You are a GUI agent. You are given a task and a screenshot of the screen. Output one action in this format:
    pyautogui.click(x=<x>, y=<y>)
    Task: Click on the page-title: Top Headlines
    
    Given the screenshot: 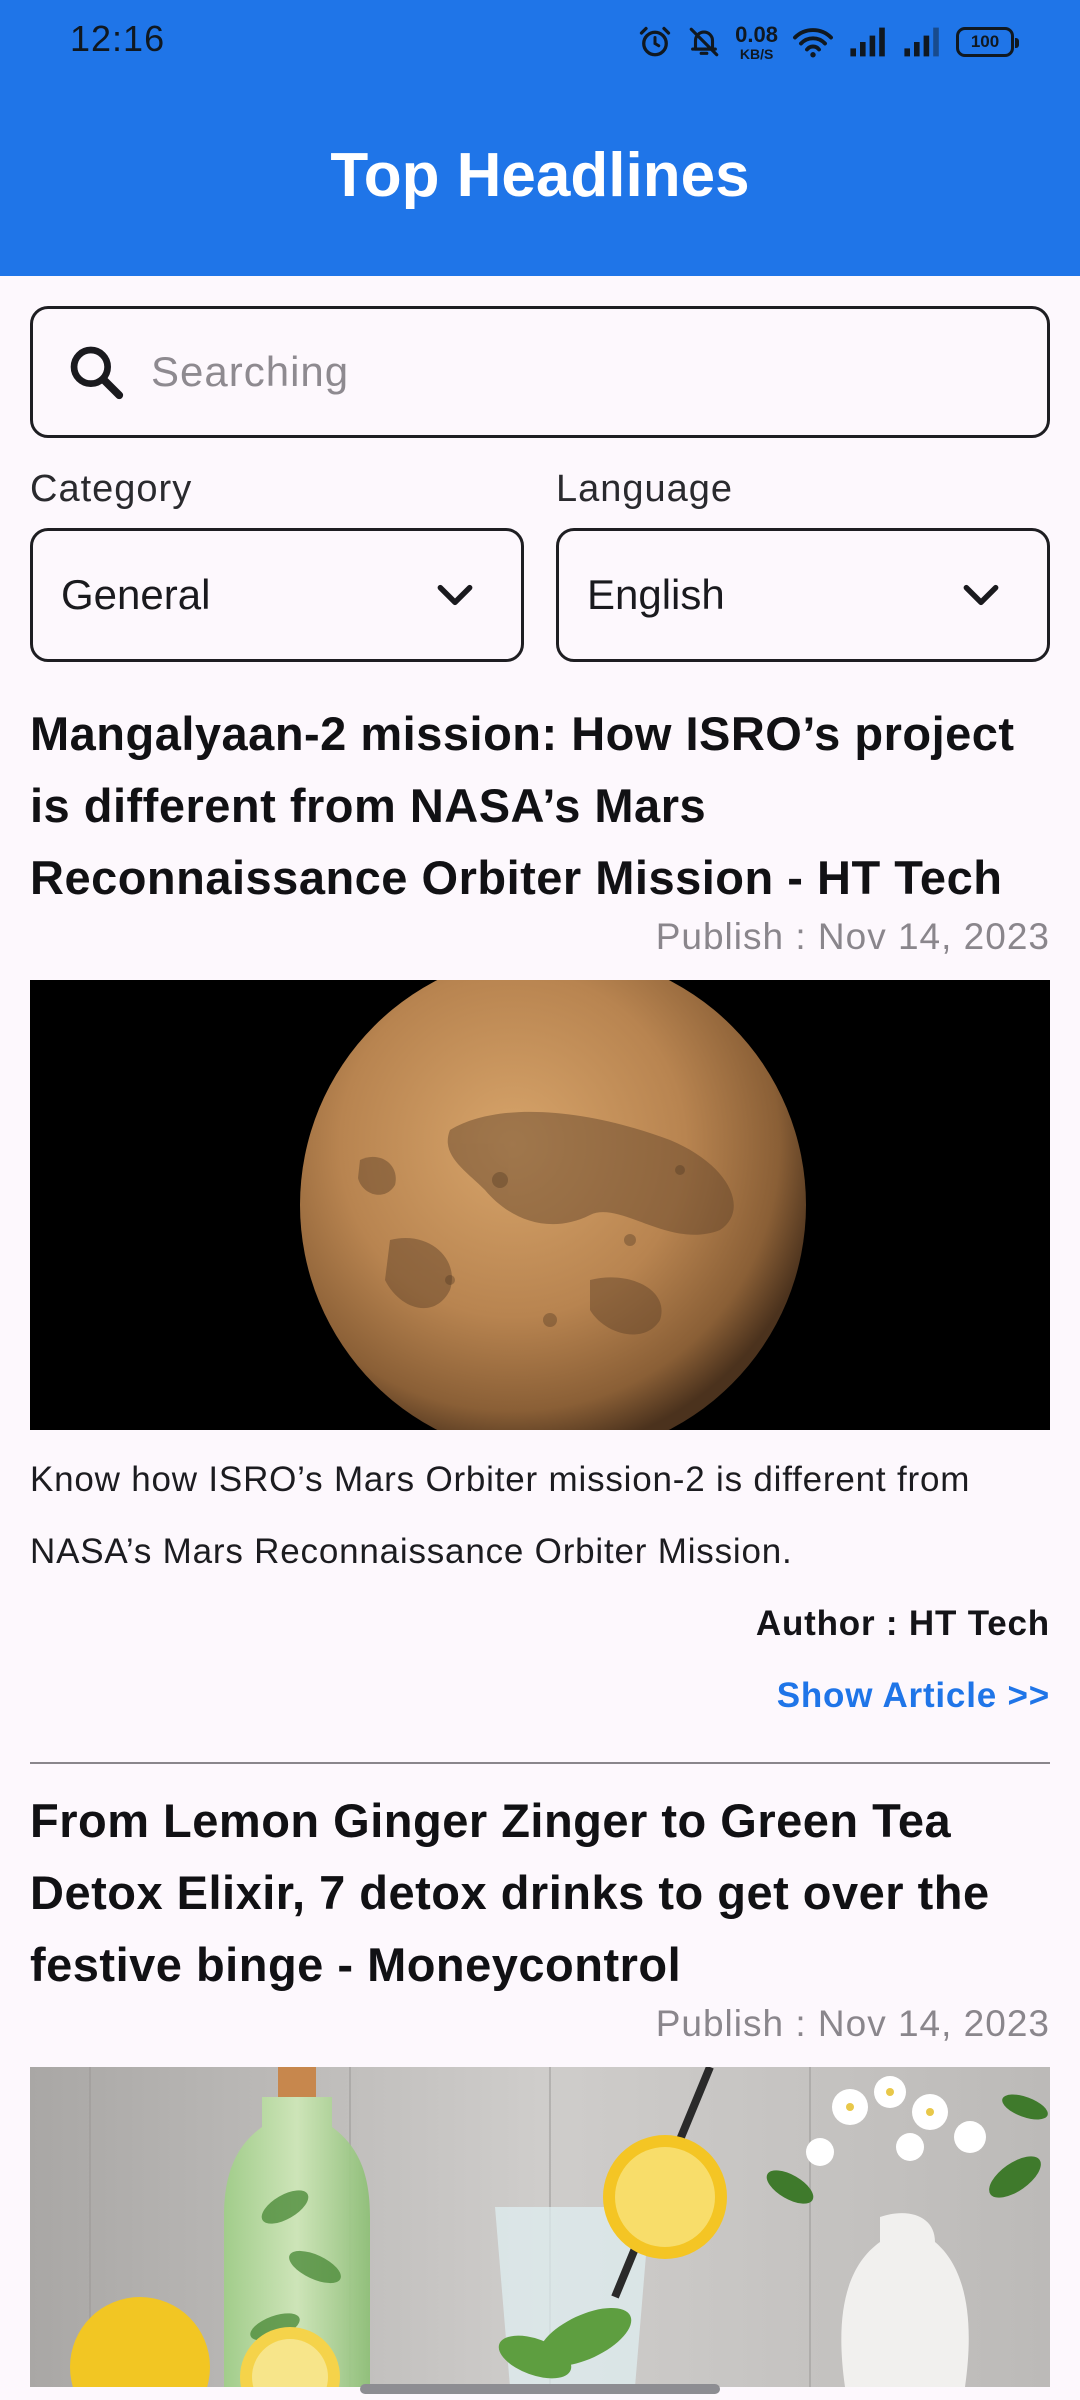 What is the action you would take?
    pyautogui.click(x=540, y=175)
    